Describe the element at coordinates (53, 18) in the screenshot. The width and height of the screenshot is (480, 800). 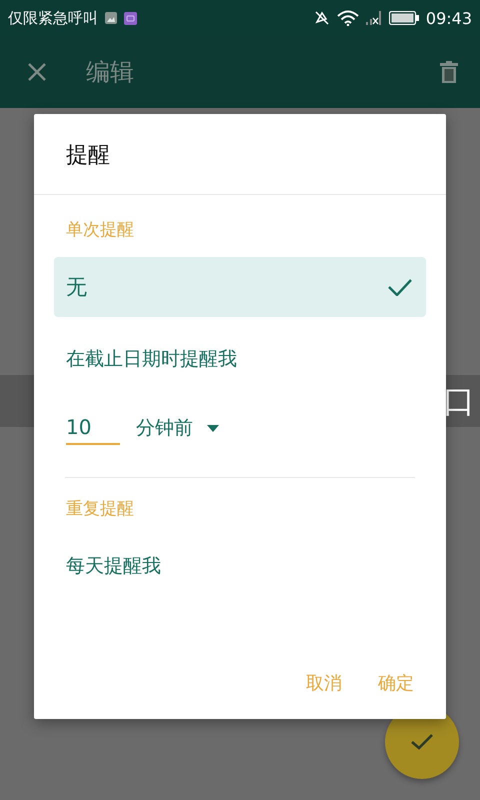
I see `carrier-text: 仅限紧急呼叫` at that location.